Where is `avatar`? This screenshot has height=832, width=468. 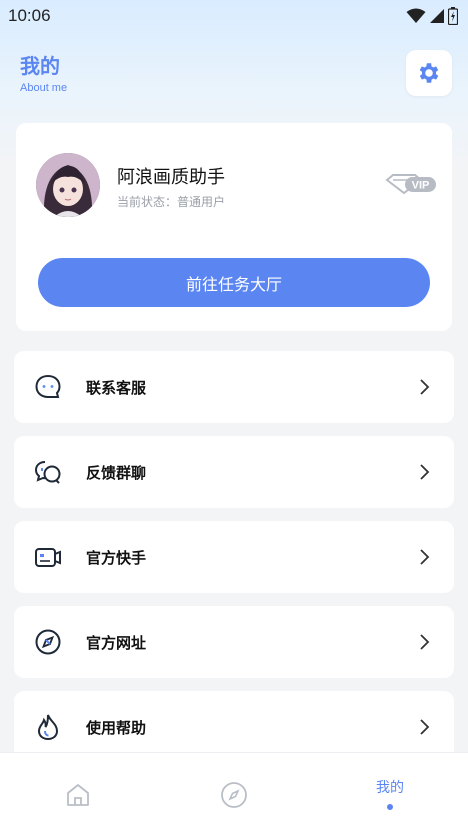 avatar is located at coordinates (68, 185).